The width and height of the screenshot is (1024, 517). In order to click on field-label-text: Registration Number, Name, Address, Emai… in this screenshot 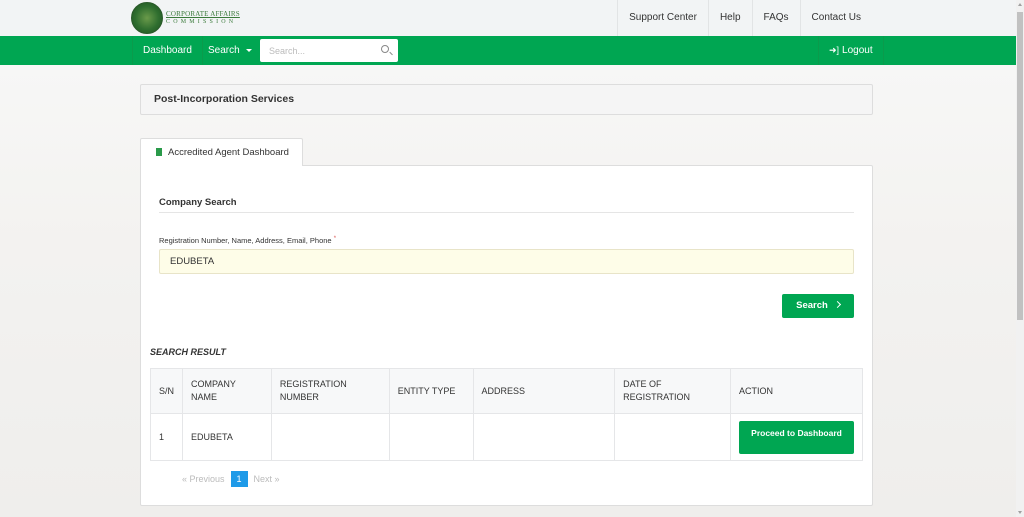, I will do `click(245, 240)`.